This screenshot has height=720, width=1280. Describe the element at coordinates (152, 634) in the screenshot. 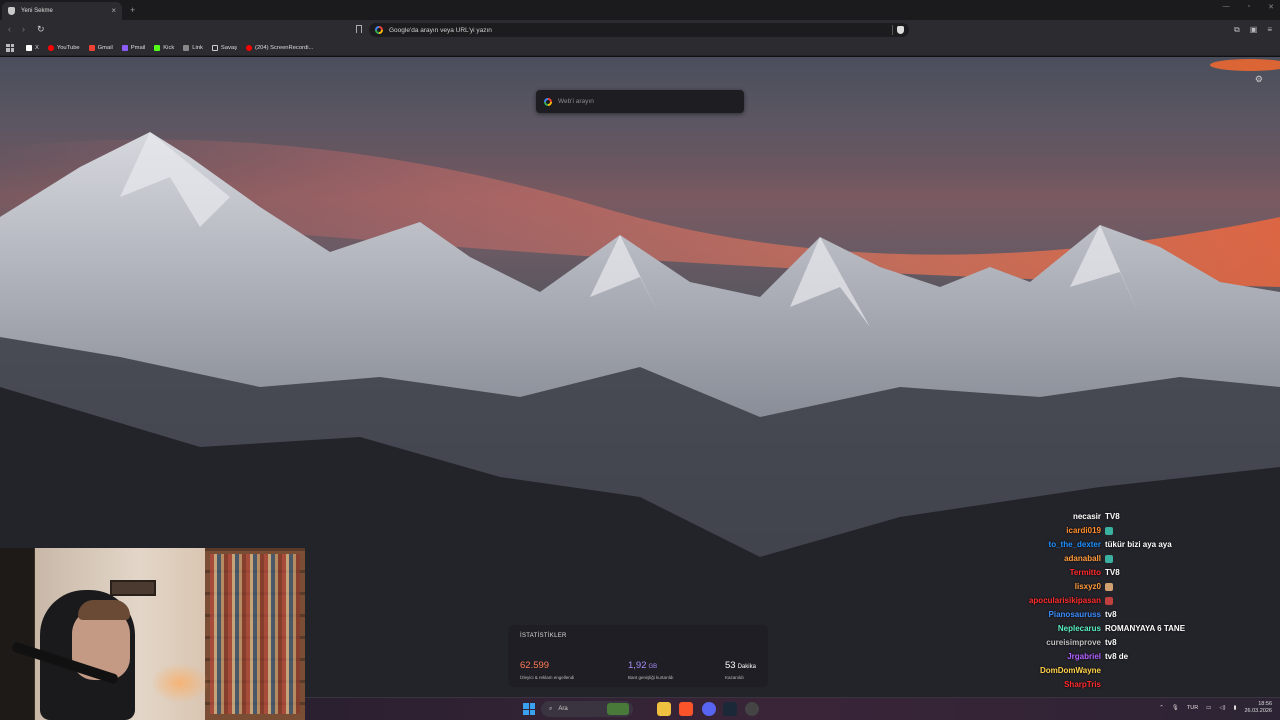

I see `webcam-overlay` at that location.